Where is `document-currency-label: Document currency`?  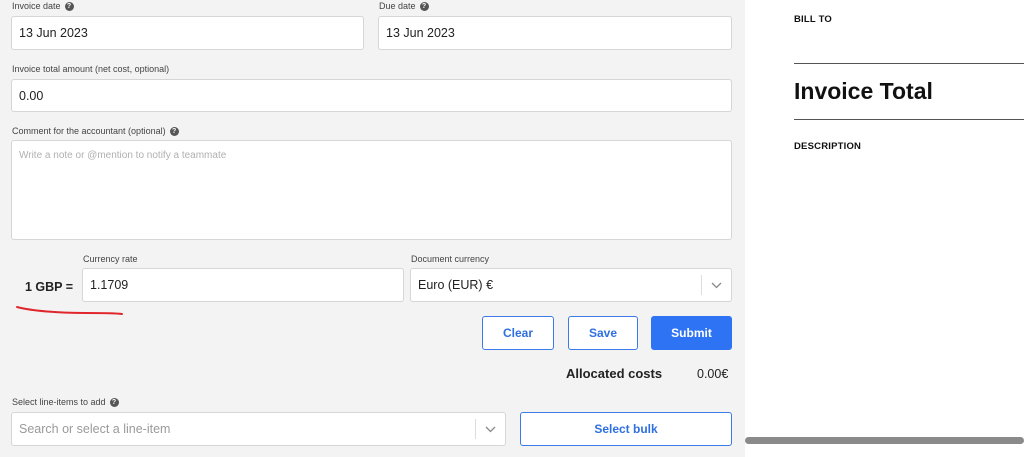
document-currency-label: Document currency is located at coordinates (450, 259).